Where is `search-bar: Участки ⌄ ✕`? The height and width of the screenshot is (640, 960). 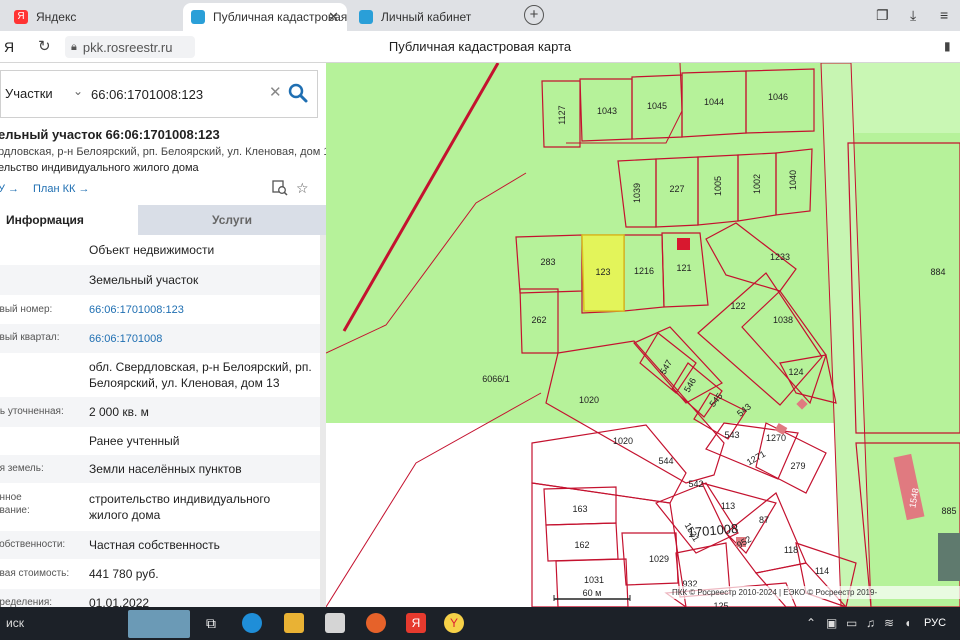 search-bar: Участки ⌄ ✕ is located at coordinates (159, 94).